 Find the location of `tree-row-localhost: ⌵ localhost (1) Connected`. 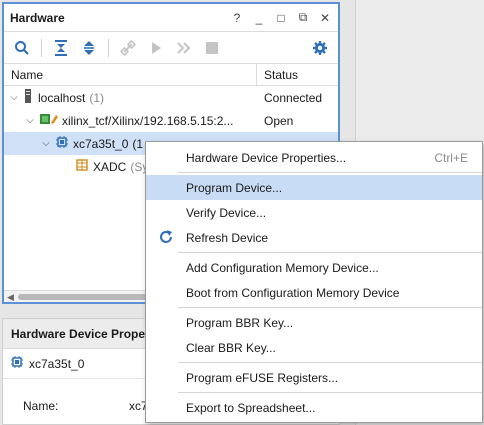

tree-row-localhost: ⌵ localhost (1) Connected is located at coordinates (171, 97).